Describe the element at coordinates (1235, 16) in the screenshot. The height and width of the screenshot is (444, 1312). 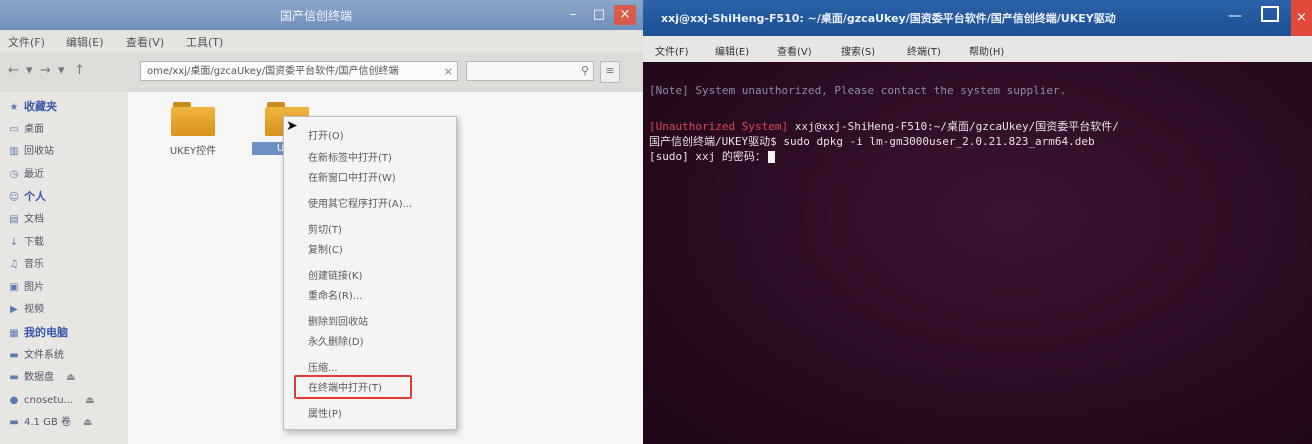
I see `minimize-button: —` at that location.